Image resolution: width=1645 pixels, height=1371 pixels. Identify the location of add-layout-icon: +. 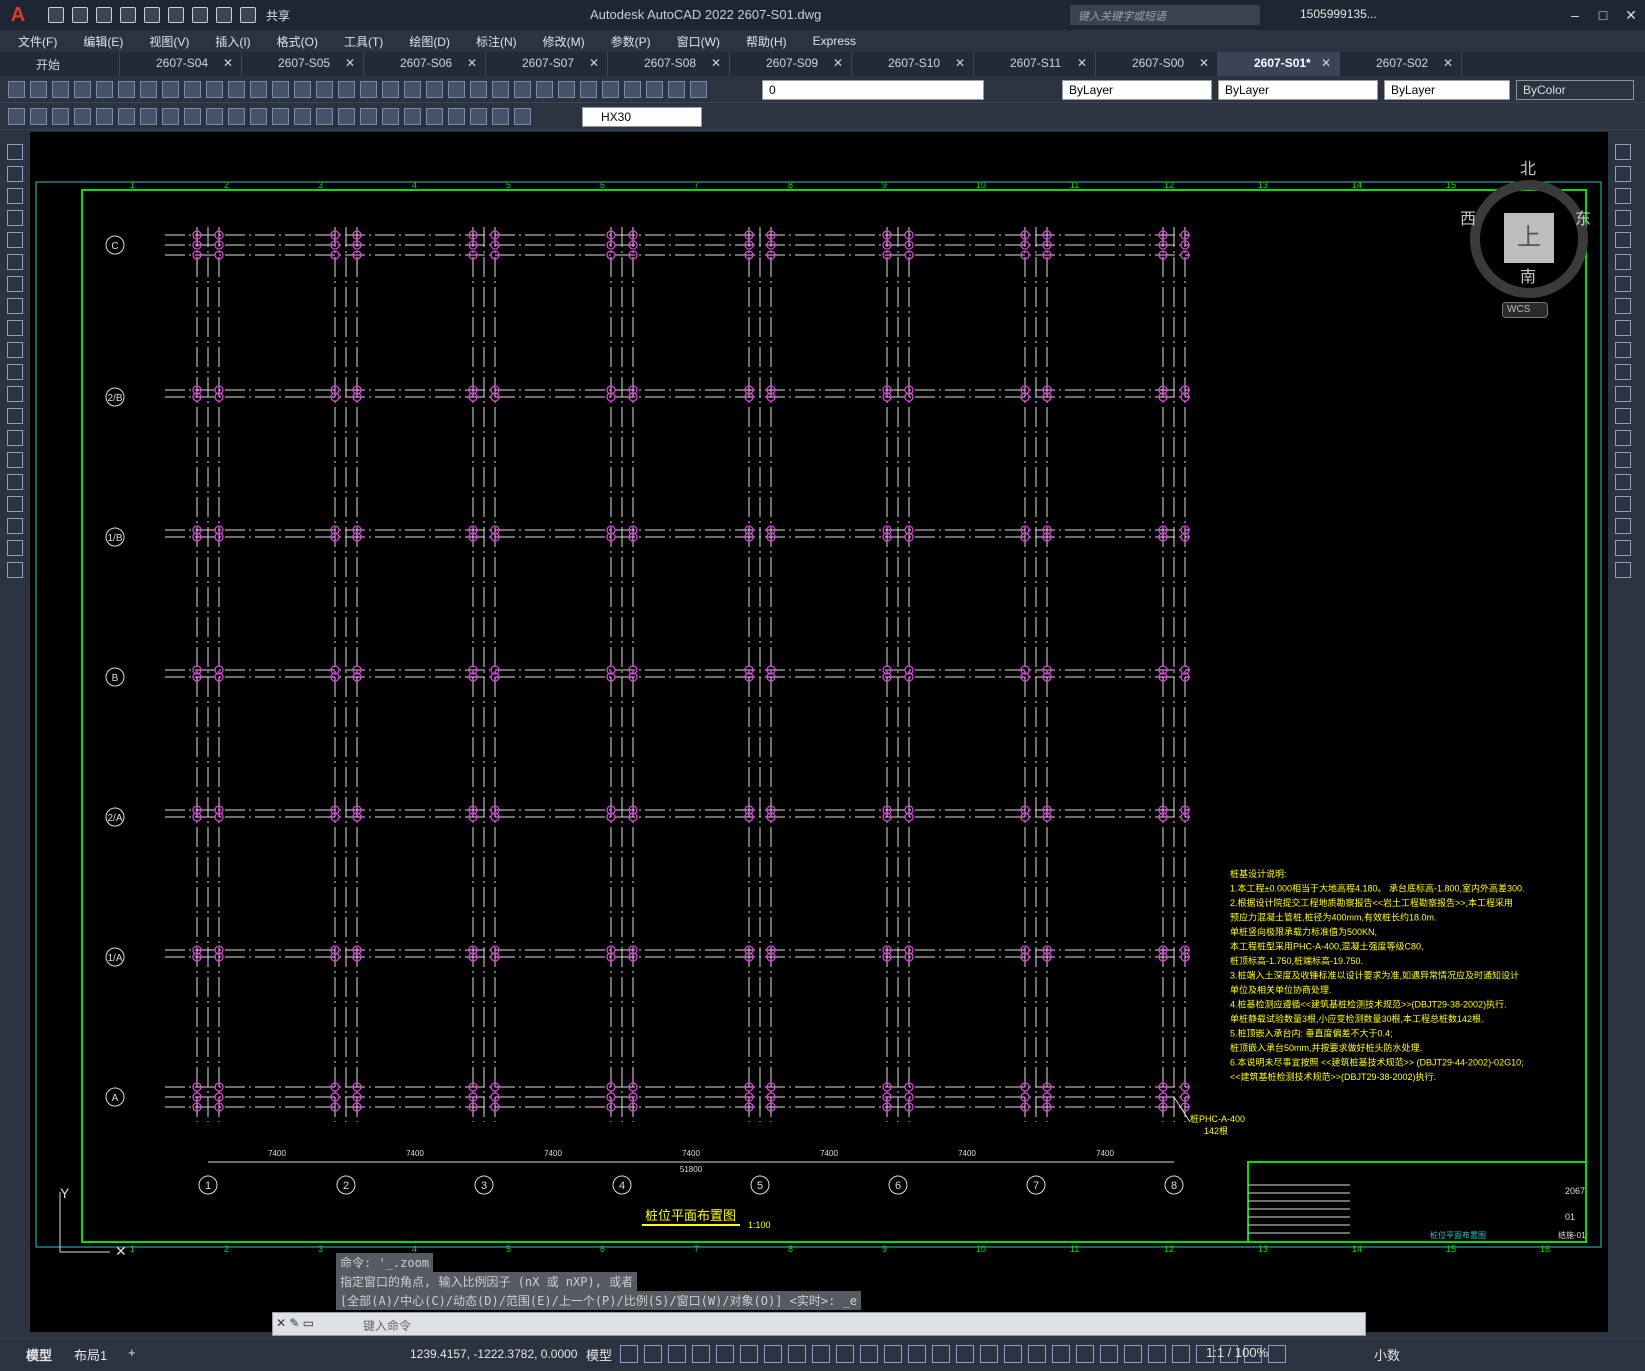
(132, 1352).